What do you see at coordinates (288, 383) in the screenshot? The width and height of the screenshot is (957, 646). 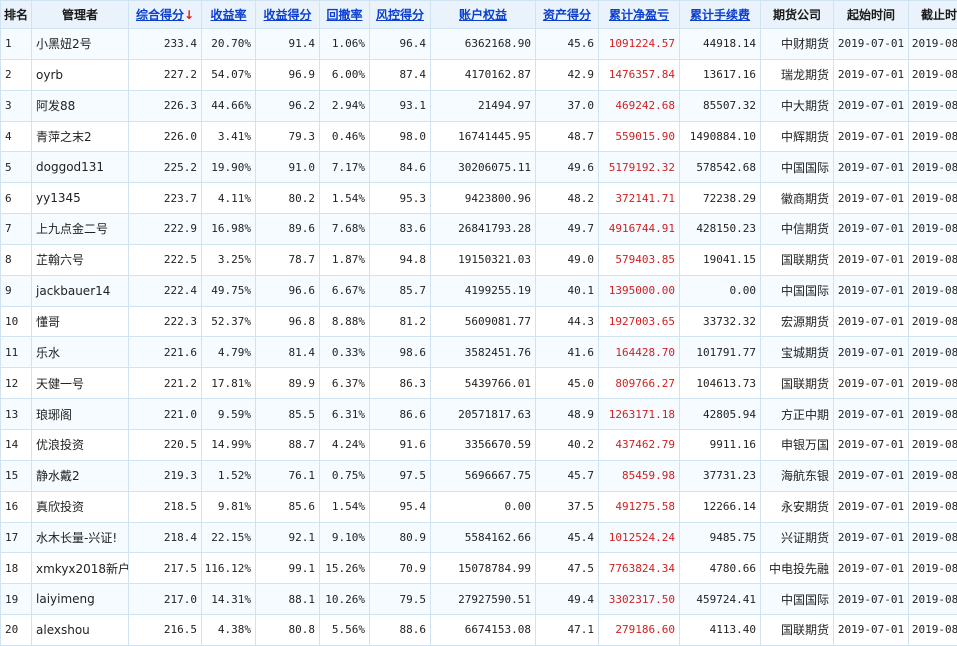 I see `cell-return-score: 89.9` at bounding box center [288, 383].